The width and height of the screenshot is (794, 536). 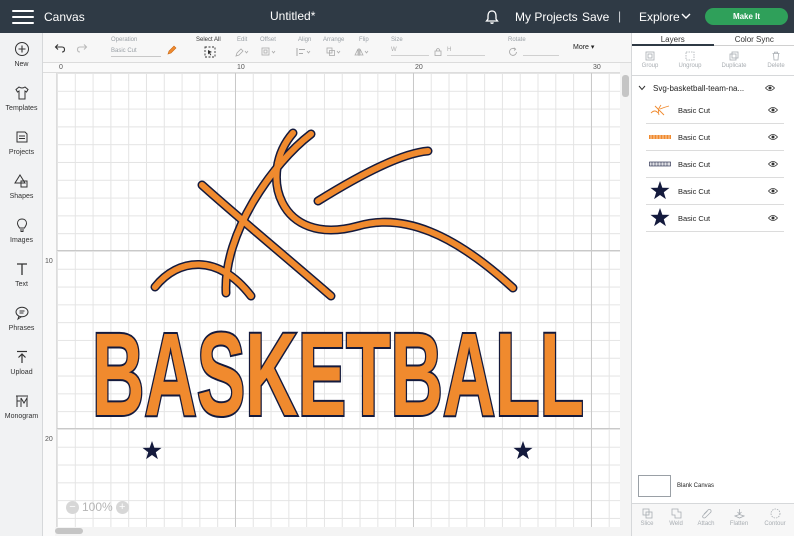 I want to click on lock-icon, so click(x=438, y=51).